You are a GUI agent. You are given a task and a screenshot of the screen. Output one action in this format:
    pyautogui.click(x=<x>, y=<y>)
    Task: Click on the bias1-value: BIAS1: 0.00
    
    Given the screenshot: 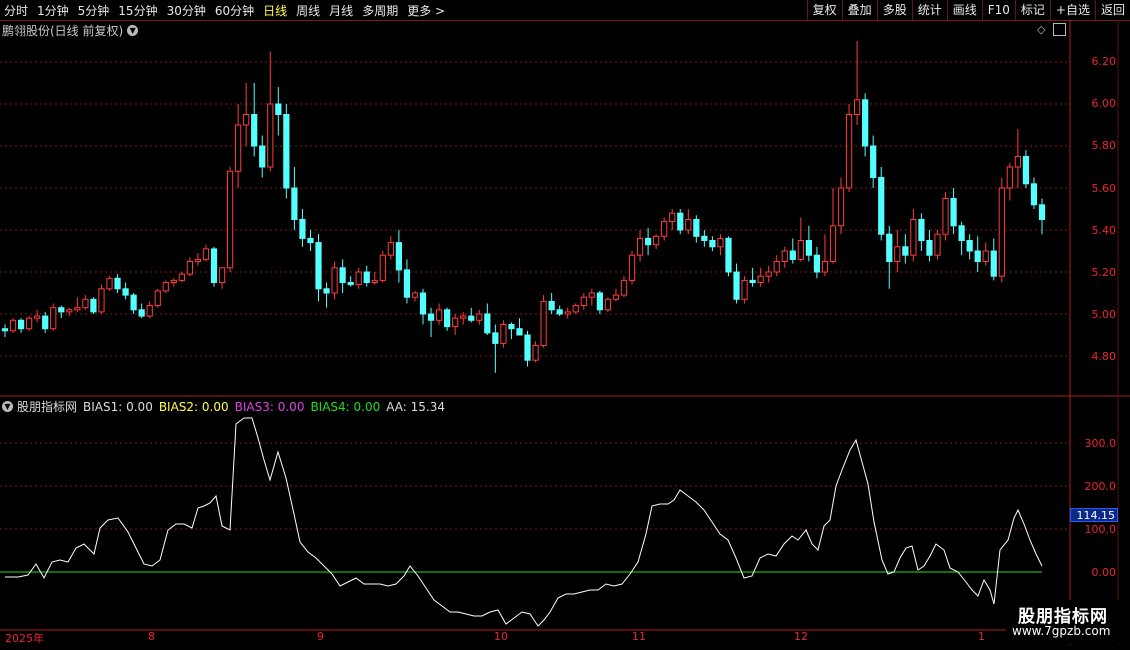 What is the action you would take?
    pyautogui.click(x=118, y=406)
    